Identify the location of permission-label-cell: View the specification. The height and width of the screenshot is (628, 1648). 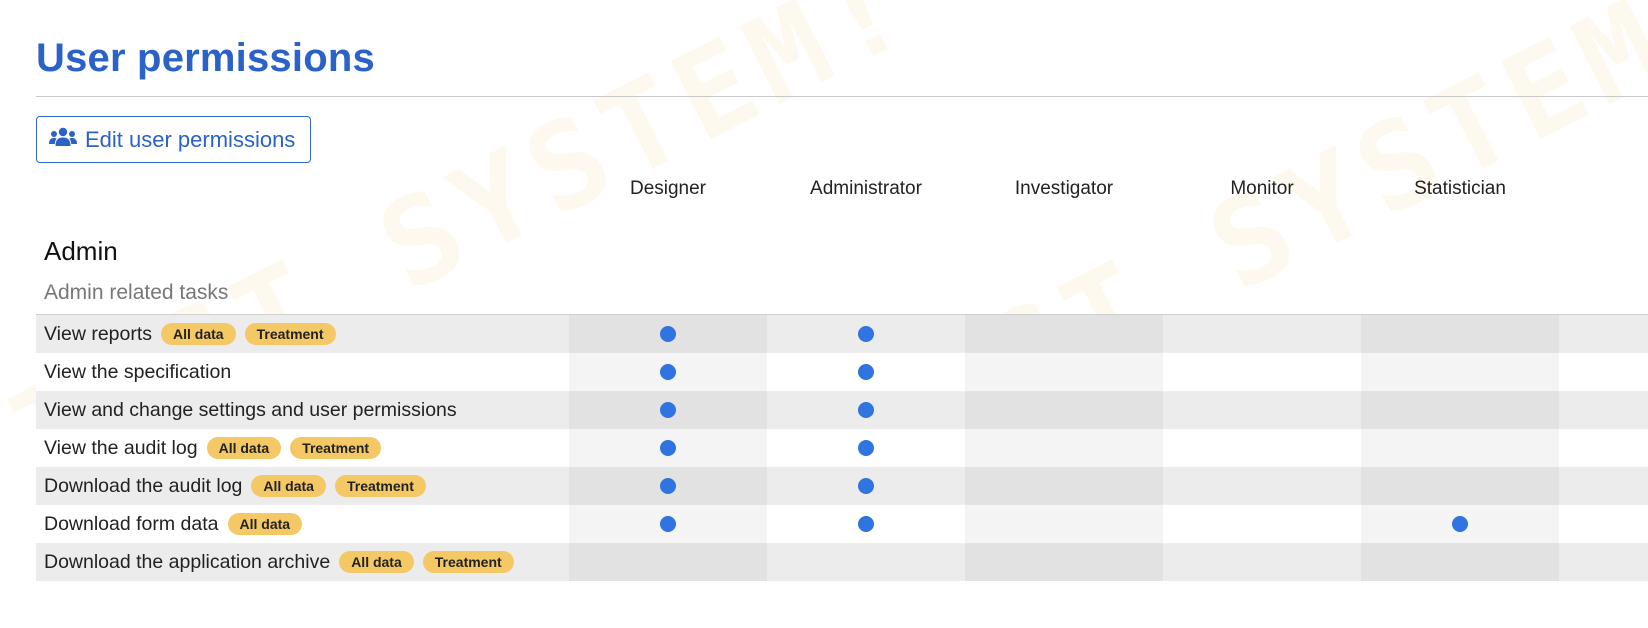
(302, 372).